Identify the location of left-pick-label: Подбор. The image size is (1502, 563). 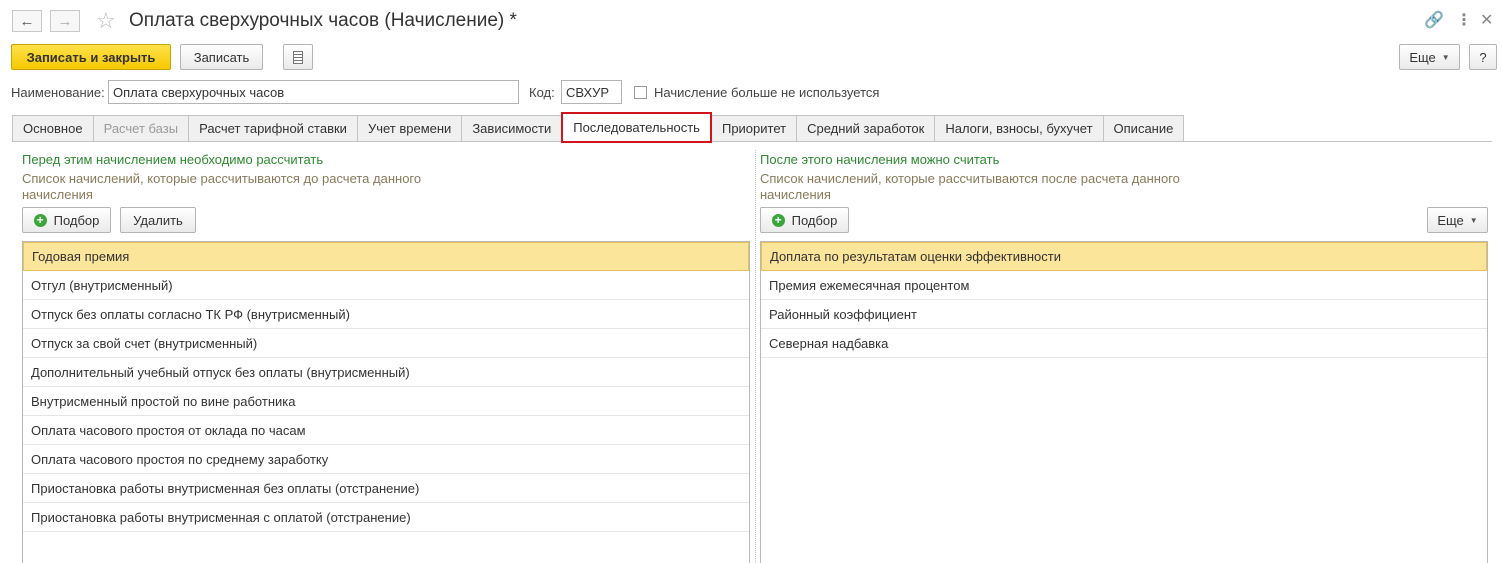
(76, 220).